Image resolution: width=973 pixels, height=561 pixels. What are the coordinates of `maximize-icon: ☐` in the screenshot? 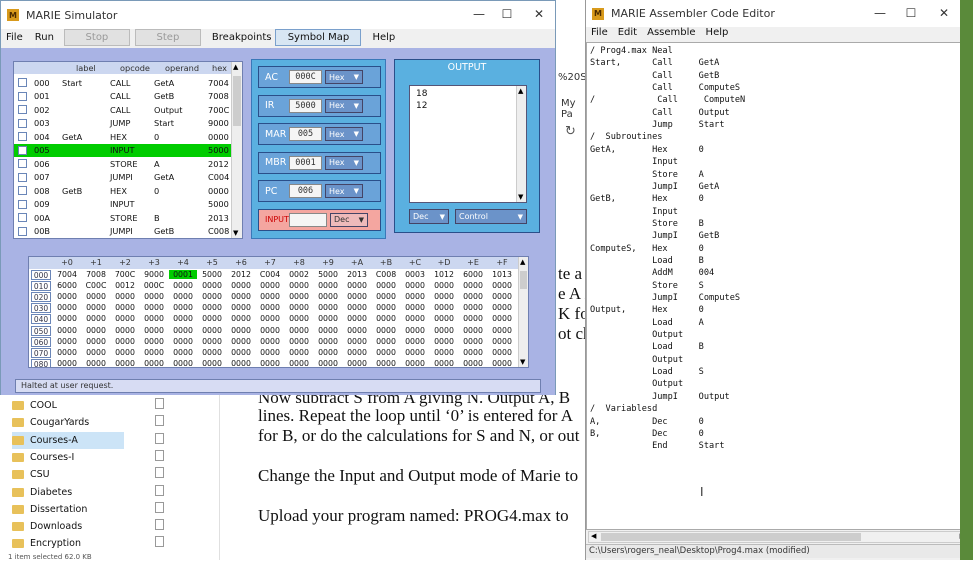 It's located at (507, 14).